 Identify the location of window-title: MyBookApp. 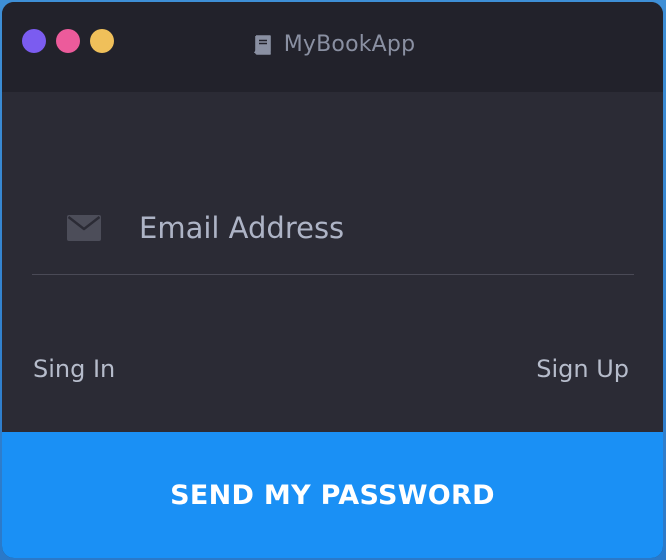
(349, 44).